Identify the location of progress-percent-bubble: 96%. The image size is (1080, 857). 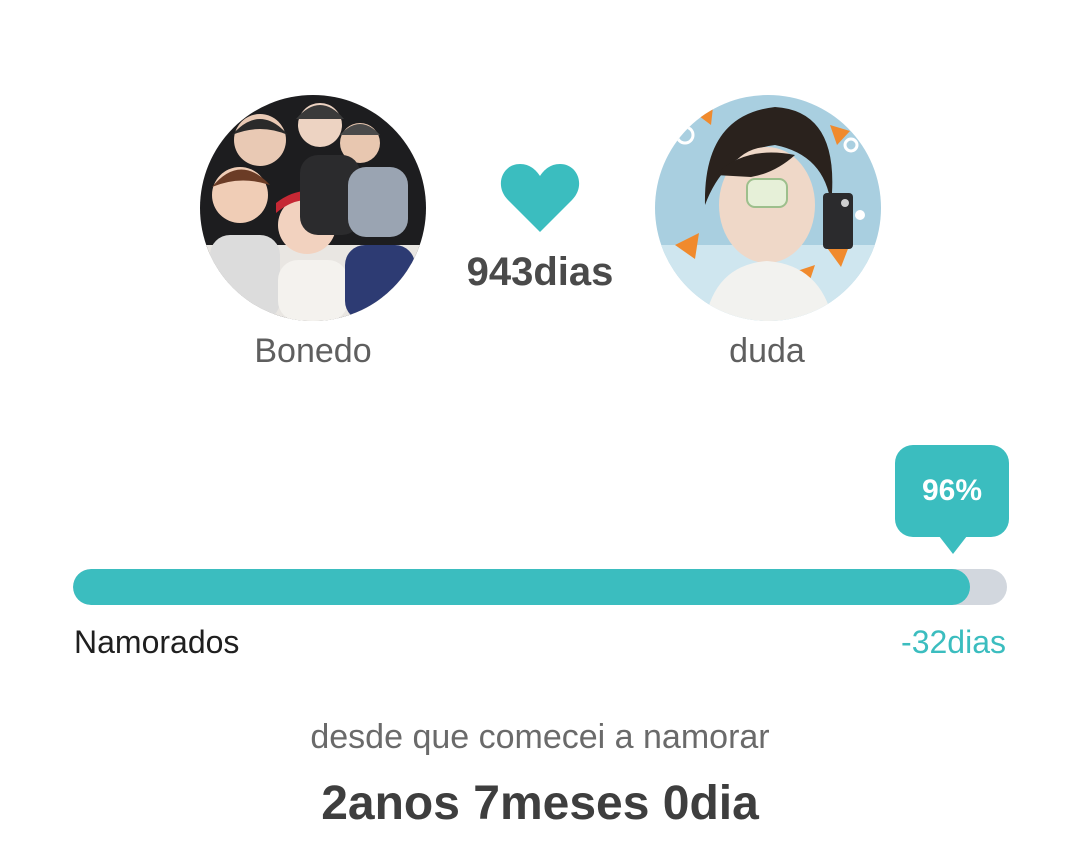
(952, 491).